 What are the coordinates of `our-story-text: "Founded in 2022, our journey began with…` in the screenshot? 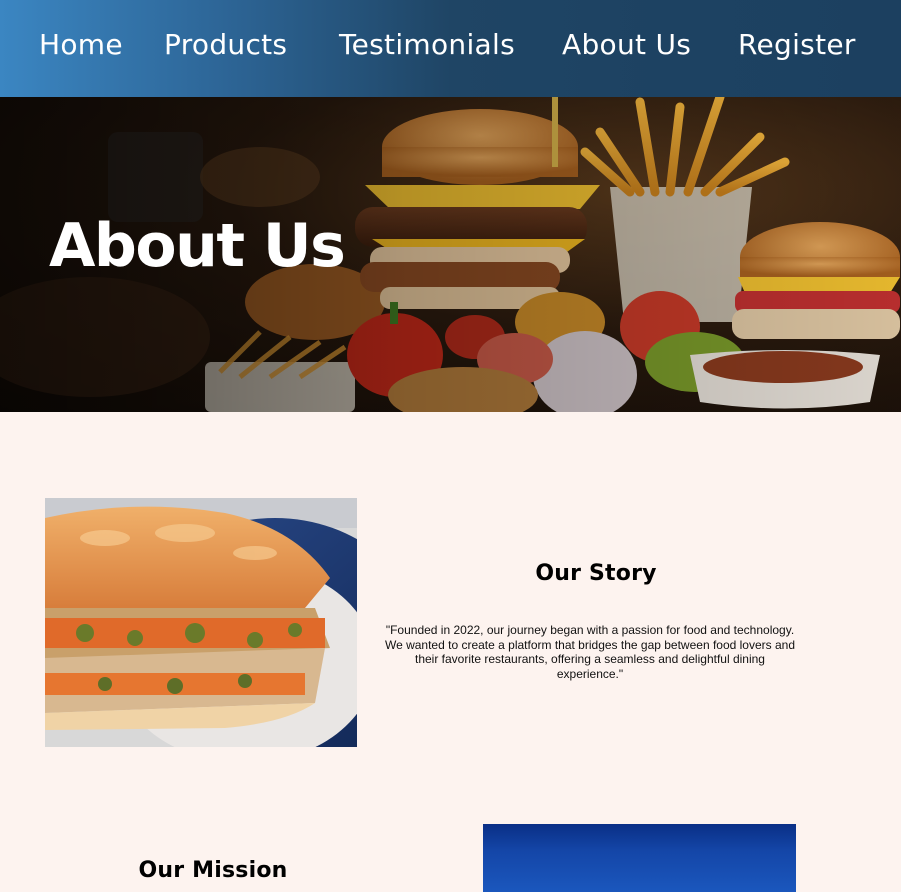 It's located at (590, 652).